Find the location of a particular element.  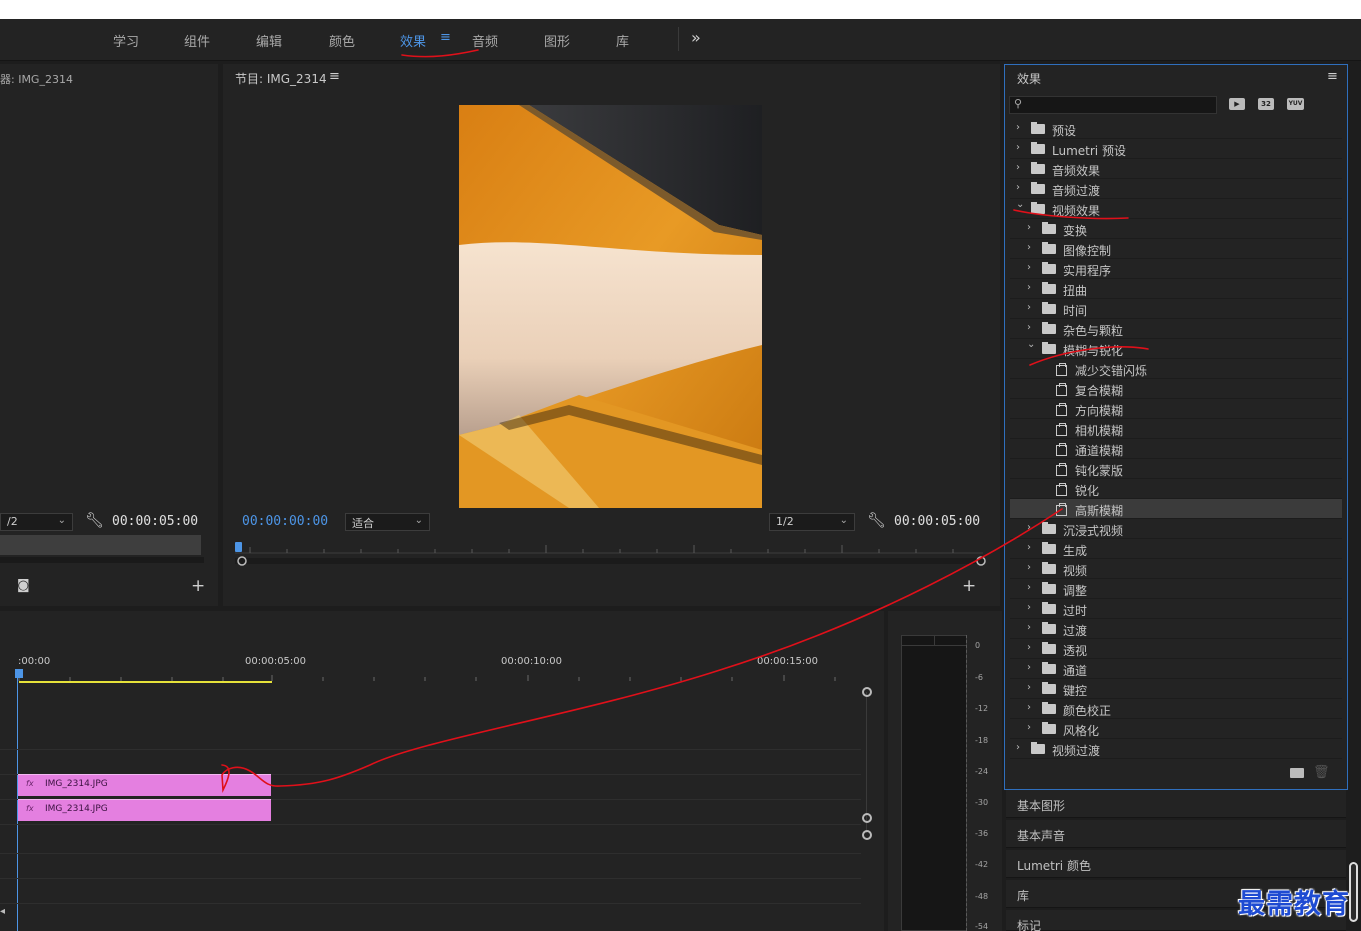

fit-dropdown: 适合 ⌄ is located at coordinates (387, 522).